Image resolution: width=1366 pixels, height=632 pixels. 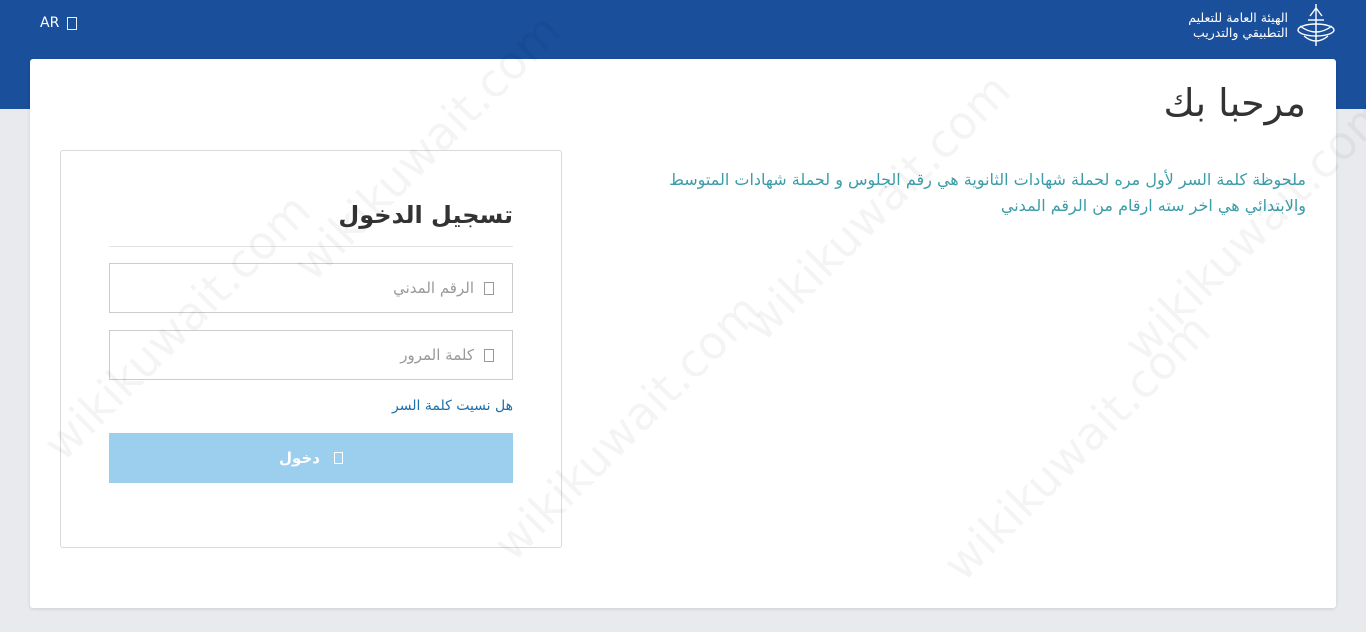 I want to click on login-button: دخول, so click(x=311, y=458).